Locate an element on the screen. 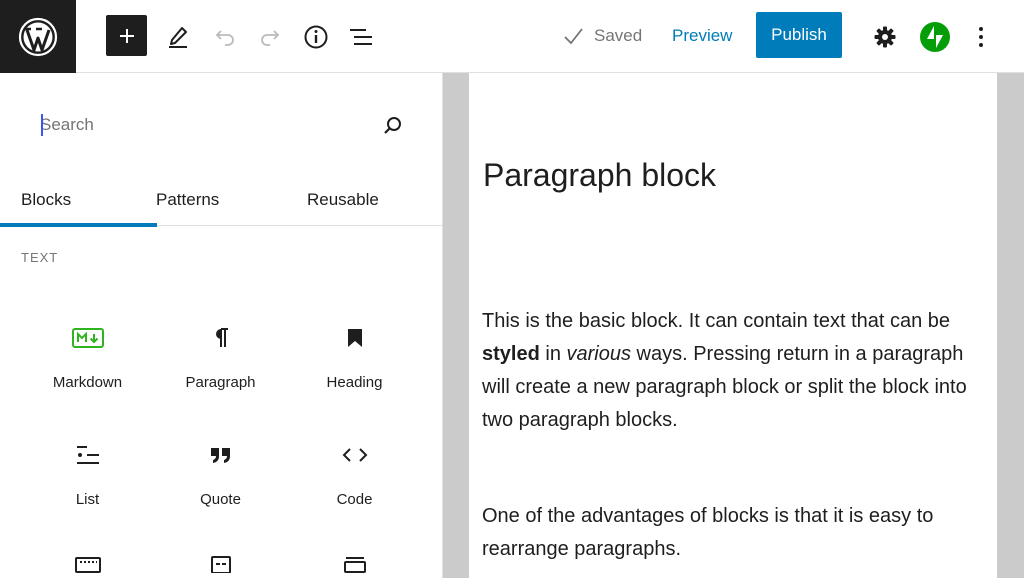  tools-button is located at coordinates (178, 37).